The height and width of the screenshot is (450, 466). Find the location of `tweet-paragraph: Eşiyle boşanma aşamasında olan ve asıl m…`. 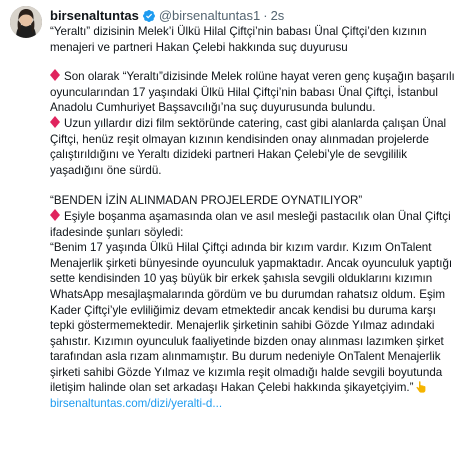

tweet-paragraph: Eşiyle boşanma aşamasında olan ve asıl m… is located at coordinates (254, 224).